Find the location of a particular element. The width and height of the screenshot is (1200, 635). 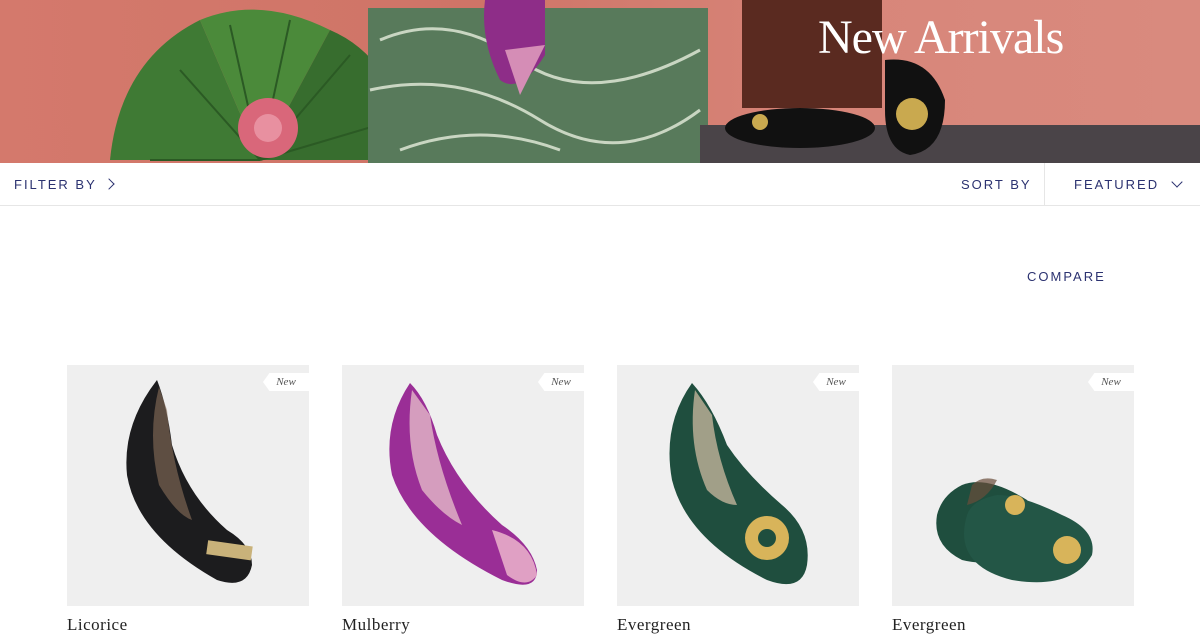

product-card: New Licorice is located at coordinates (188, 500).